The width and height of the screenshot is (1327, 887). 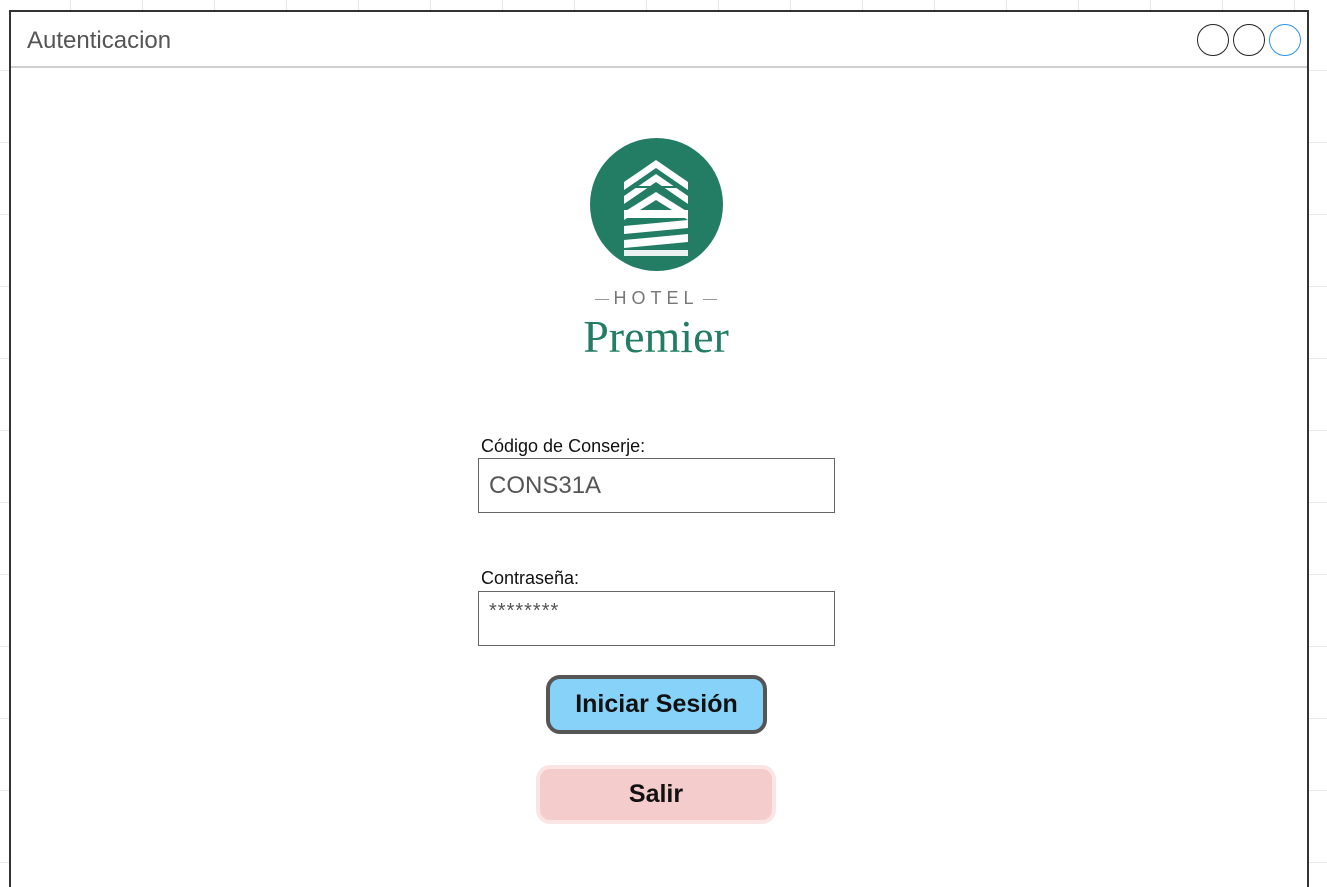 I want to click on code-label: Código de Conserje:, so click(x=563, y=446).